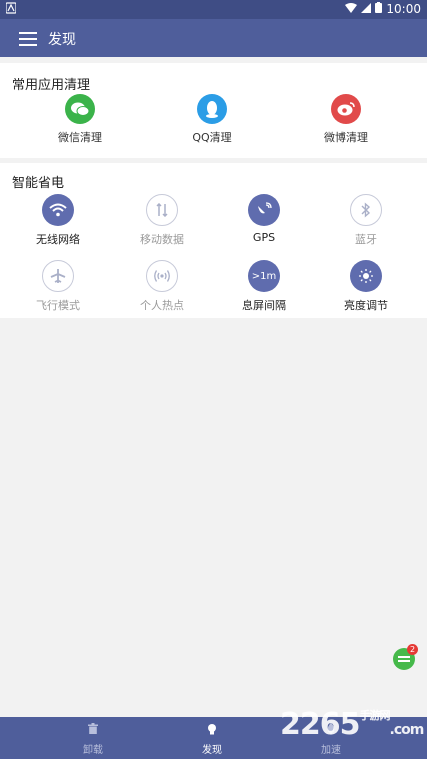 Image resolution: width=427 pixels, height=759 pixels. Describe the element at coordinates (213, 9) in the screenshot. I see `status-bar: 10:00` at that location.